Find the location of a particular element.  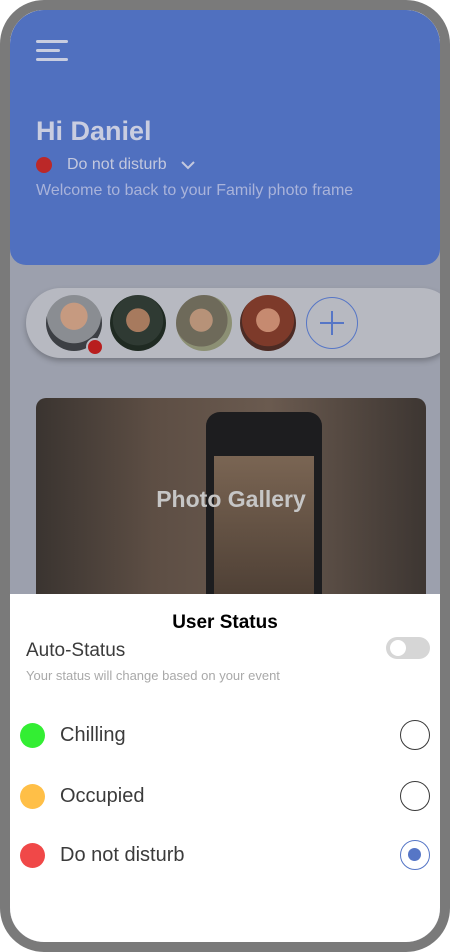

greeting-title: Hi Daniel is located at coordinates (94, 131).